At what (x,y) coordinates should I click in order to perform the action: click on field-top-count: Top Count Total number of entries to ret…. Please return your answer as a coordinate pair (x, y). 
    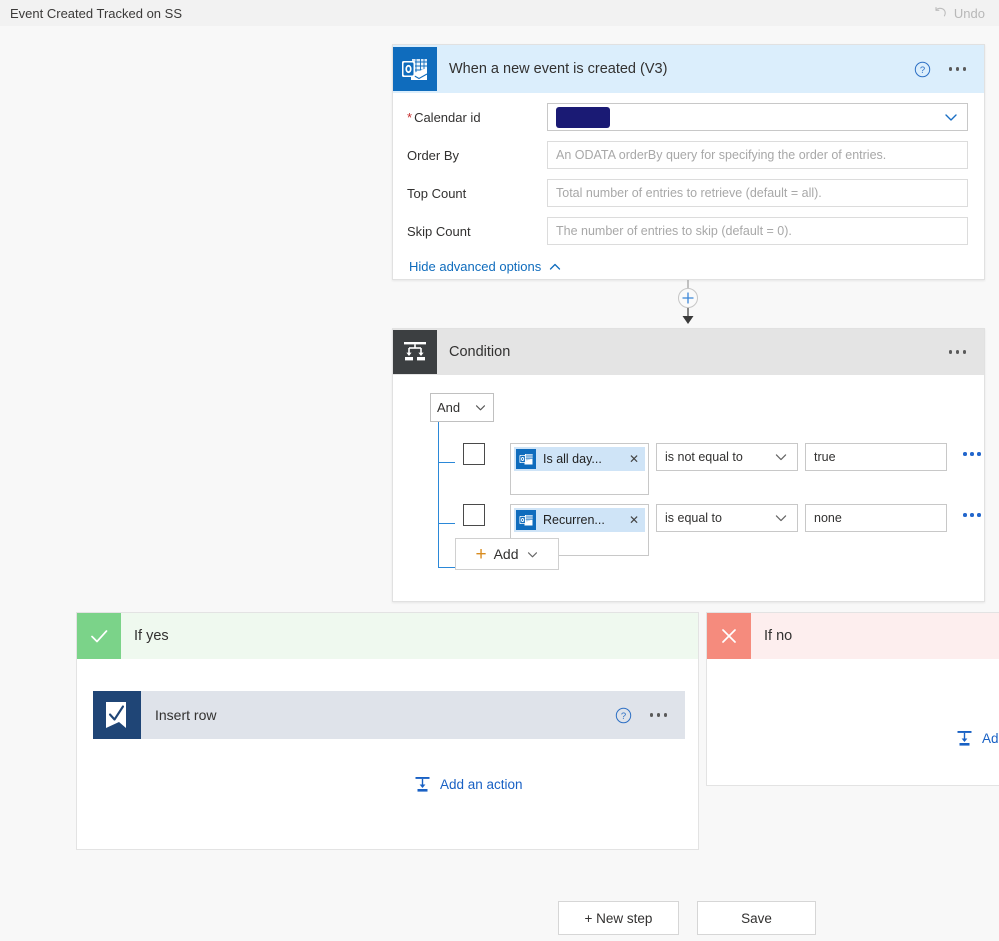
    Looking at the image, I should click on (687, 193).